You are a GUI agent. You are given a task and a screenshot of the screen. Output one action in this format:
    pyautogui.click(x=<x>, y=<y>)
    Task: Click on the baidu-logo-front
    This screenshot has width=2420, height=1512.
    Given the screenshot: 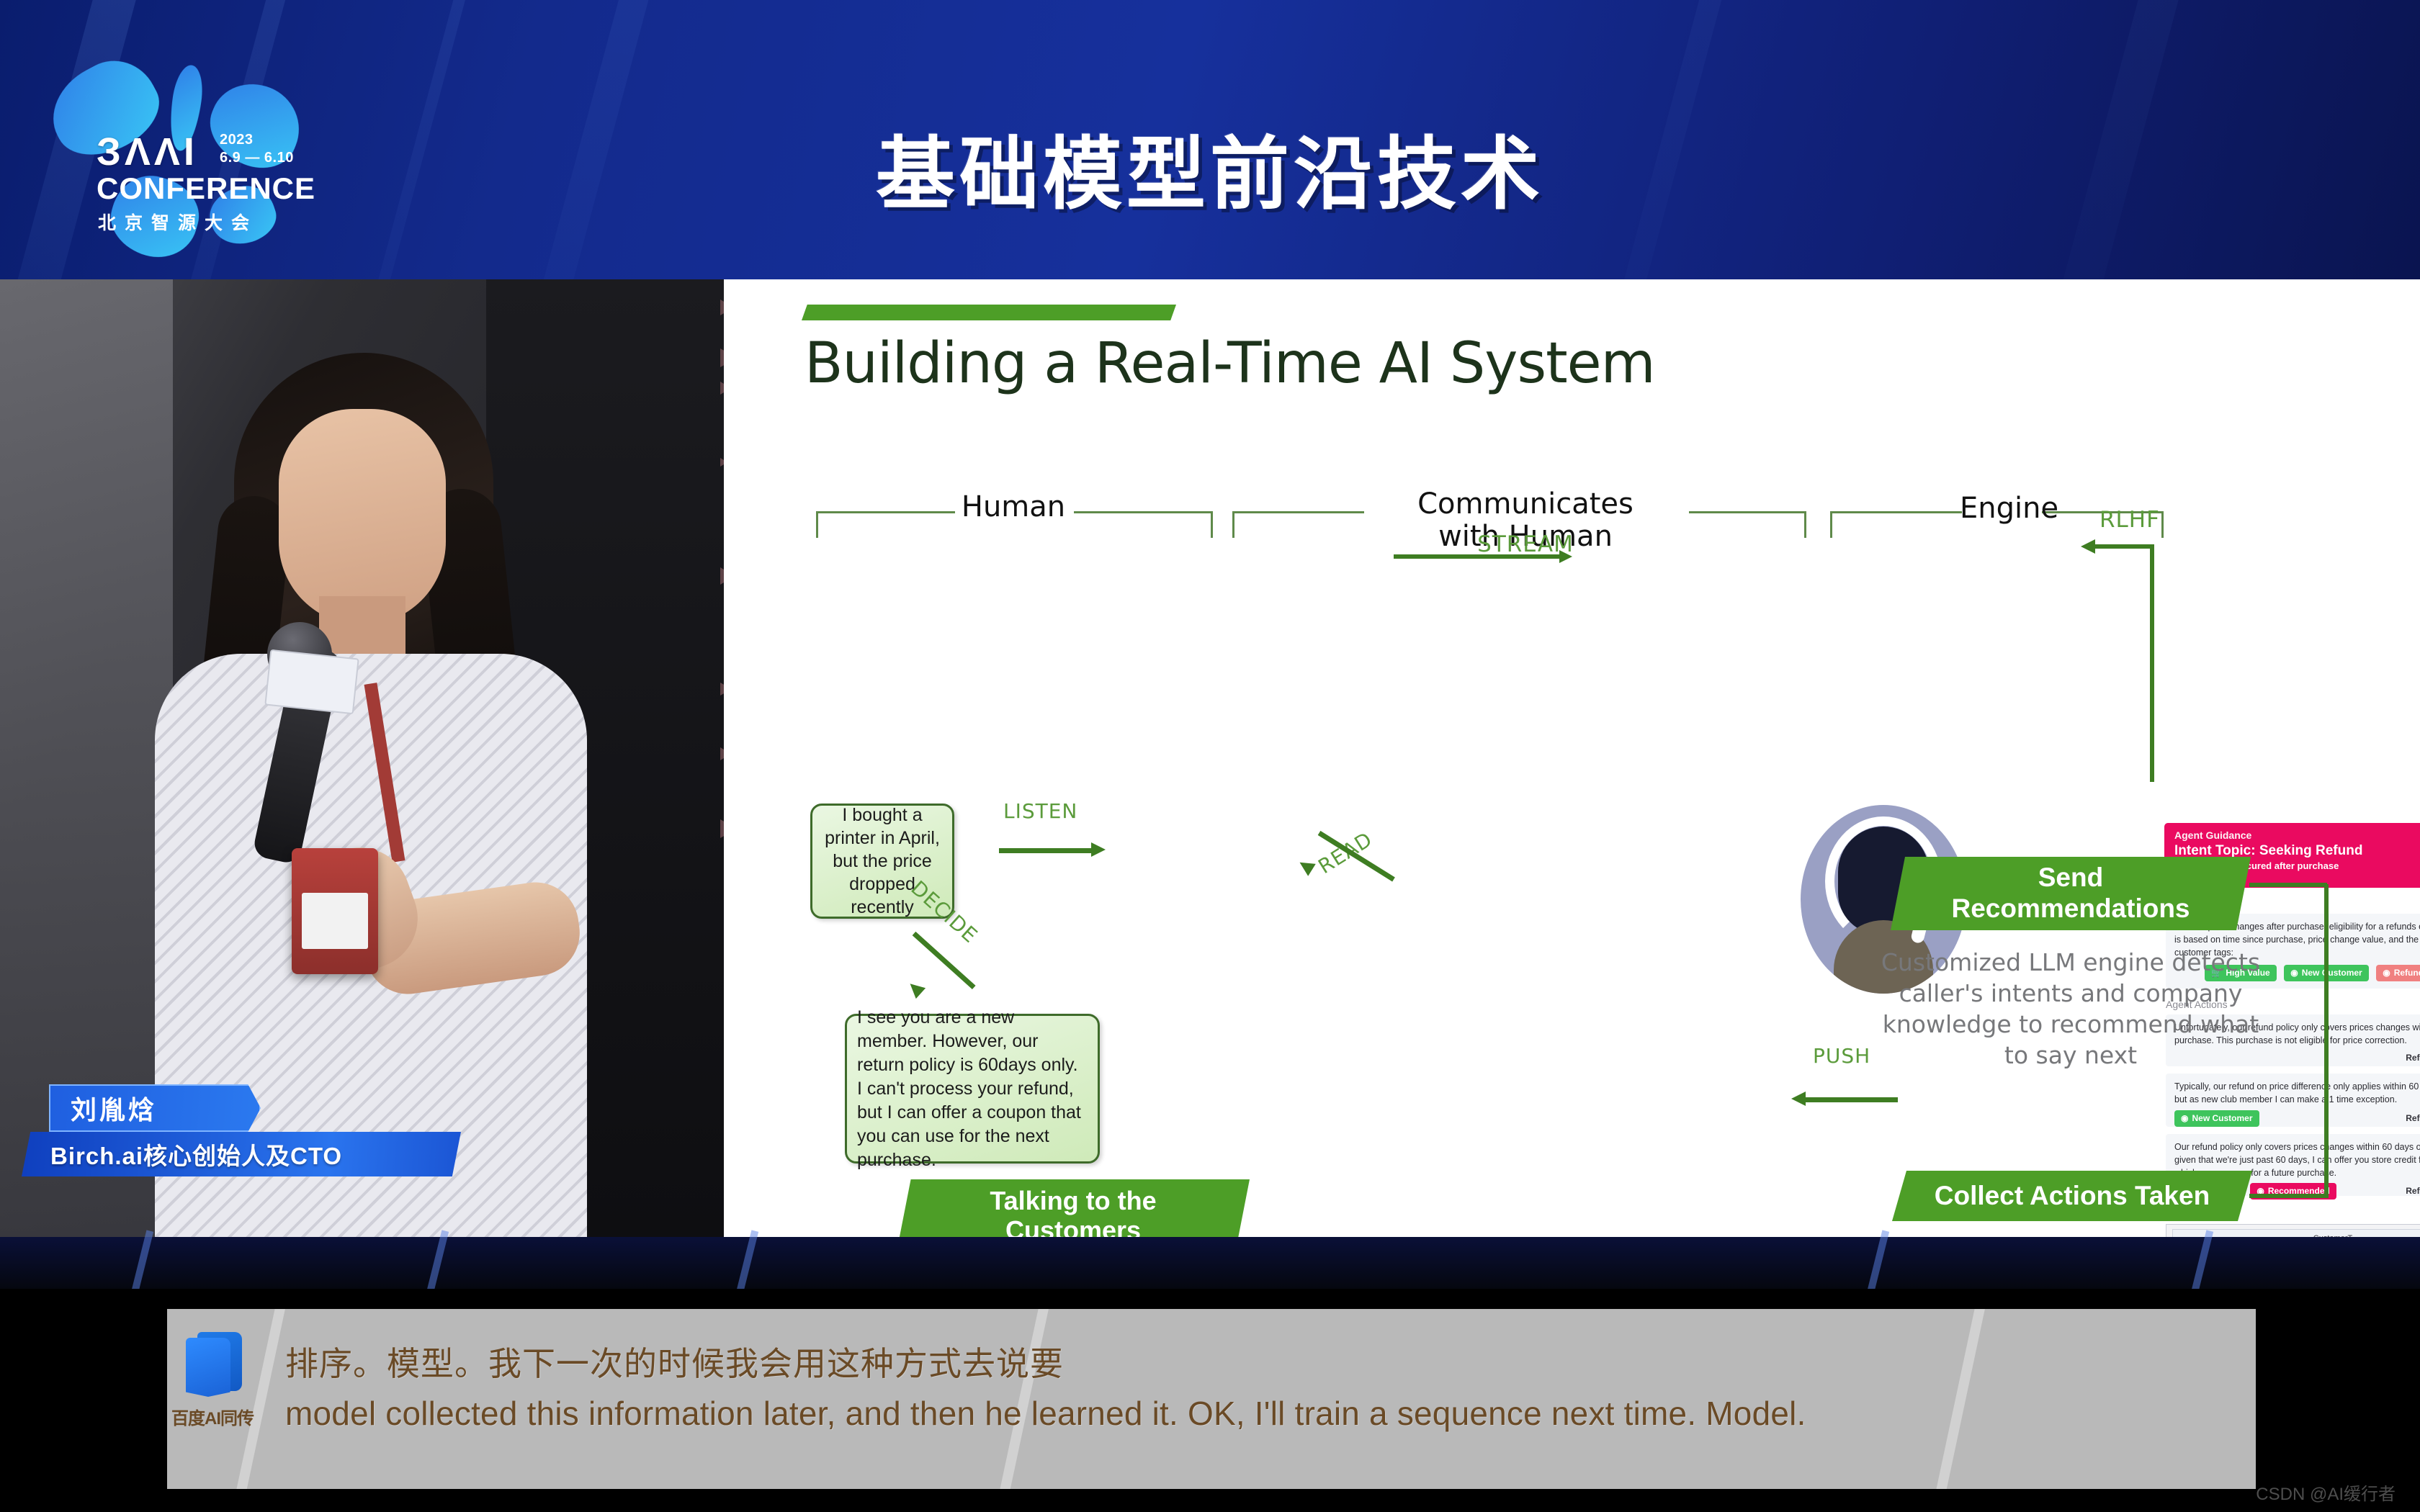 What is the action you would take?
    pyautogui.click(x=208, y=1367)
    